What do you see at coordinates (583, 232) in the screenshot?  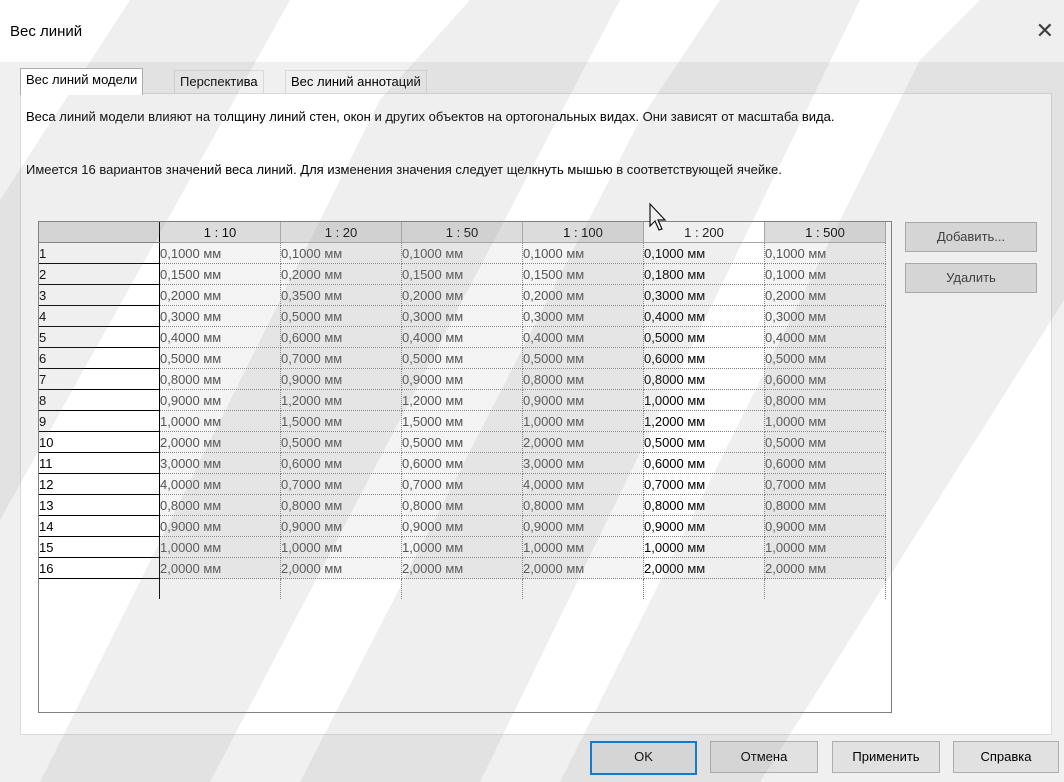 I see `column-header: 1 : 100` at bounding box center [583, 232].